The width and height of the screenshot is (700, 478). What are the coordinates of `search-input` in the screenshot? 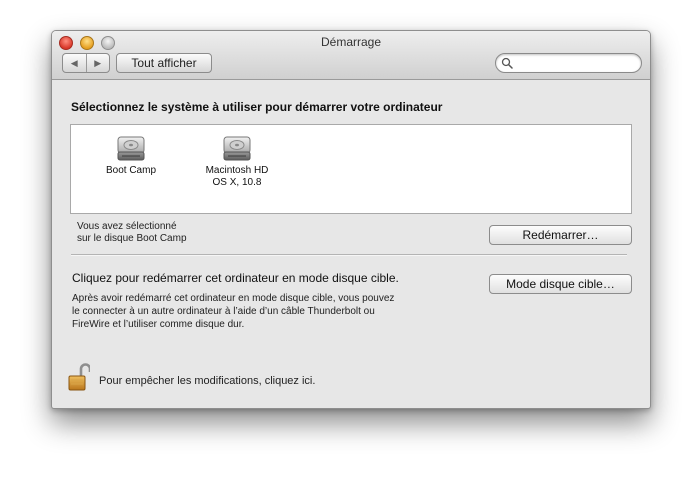 It's located at (568, 63).